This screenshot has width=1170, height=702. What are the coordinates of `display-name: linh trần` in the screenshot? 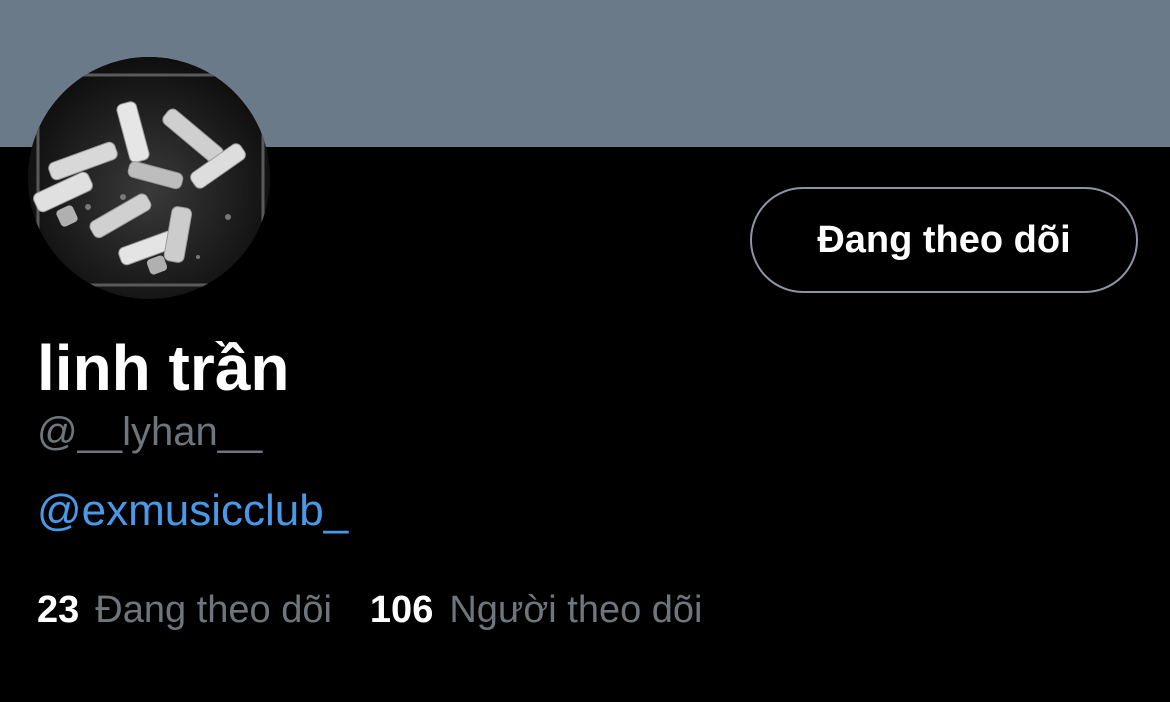 It's located at (163, 368).